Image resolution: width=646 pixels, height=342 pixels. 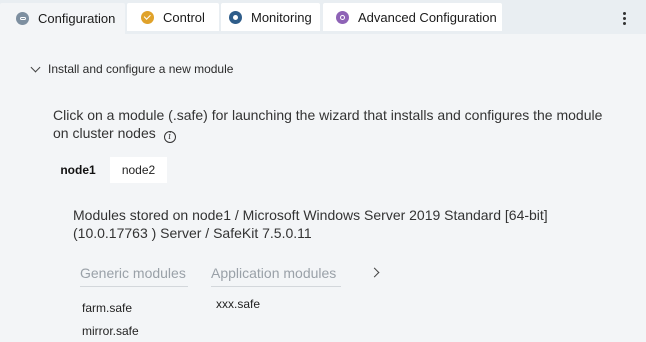 What do you see at coordinates (147, 17) in the screenshot?
I see `control-icon` at bounding box center [147, 17].